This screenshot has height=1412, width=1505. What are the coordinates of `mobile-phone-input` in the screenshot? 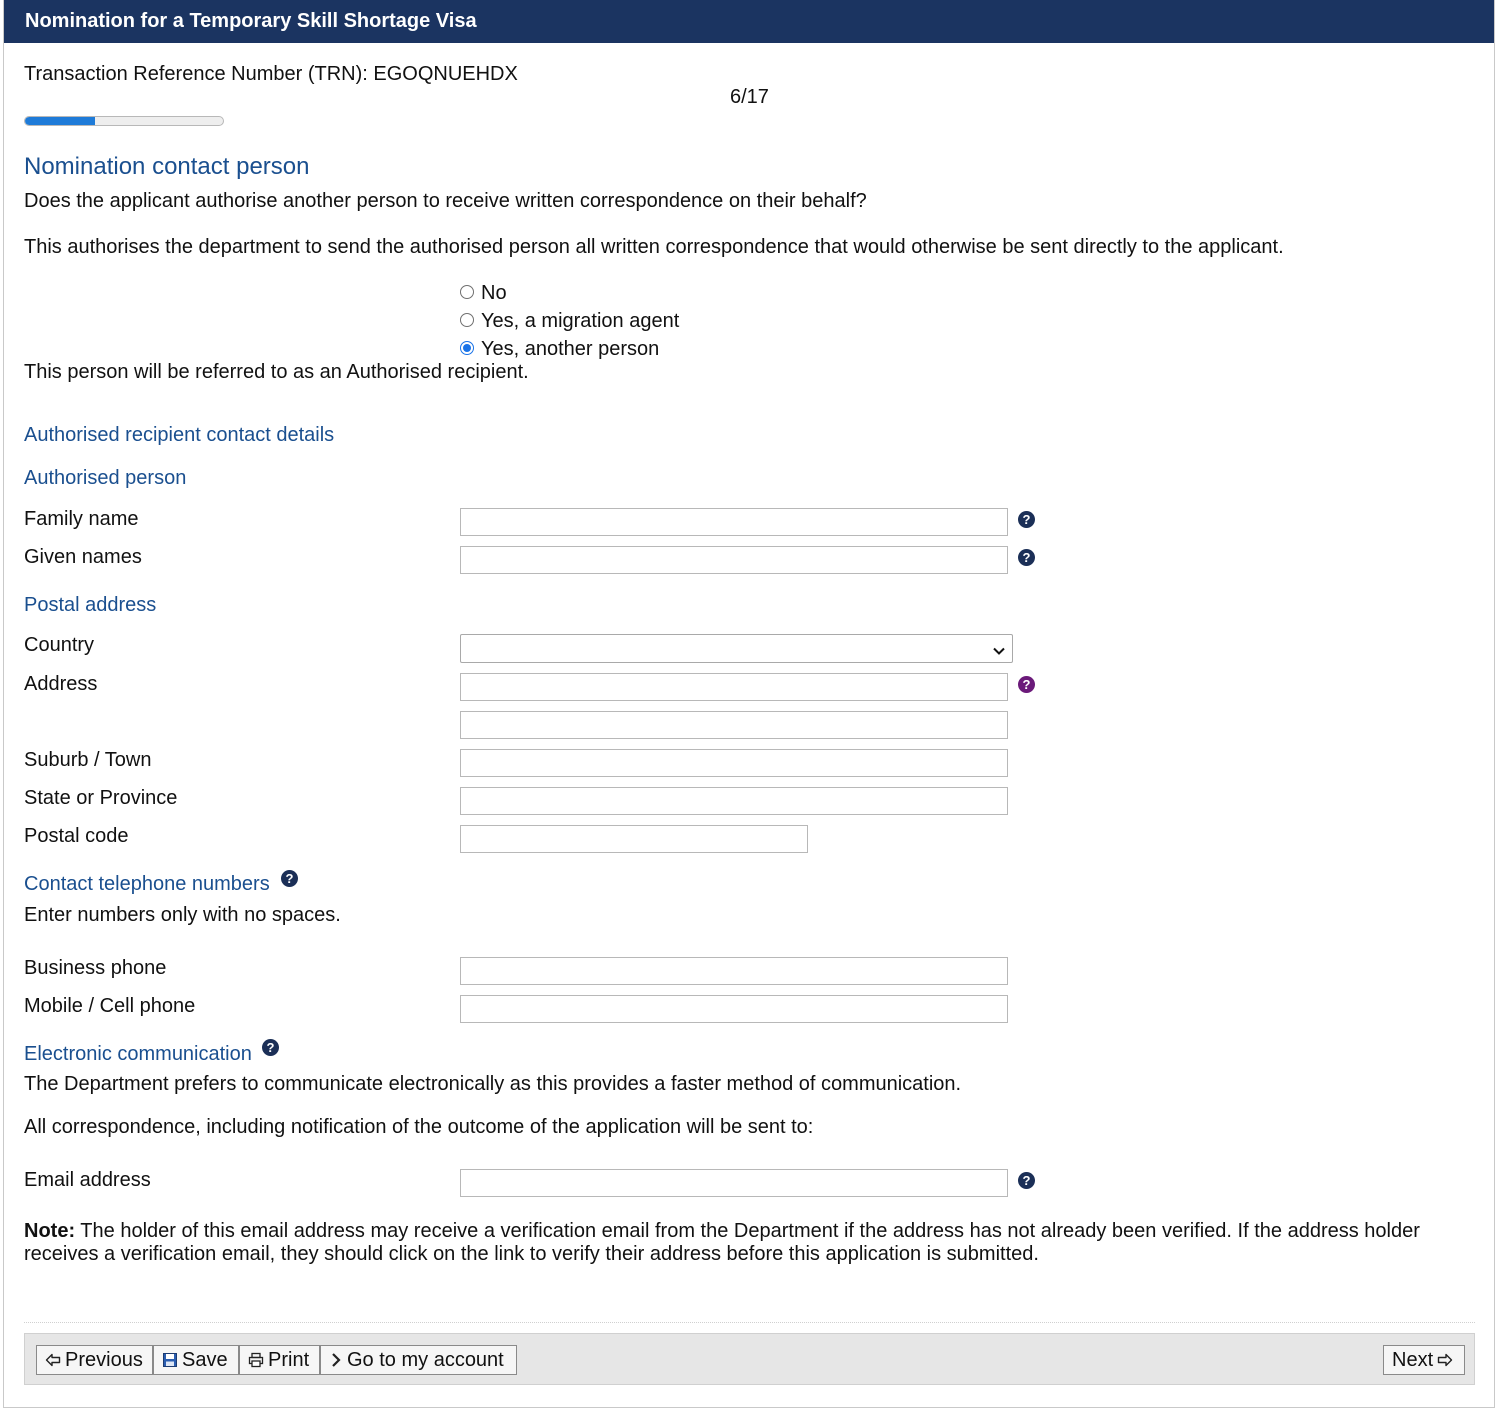 It's located at (734, 1009).